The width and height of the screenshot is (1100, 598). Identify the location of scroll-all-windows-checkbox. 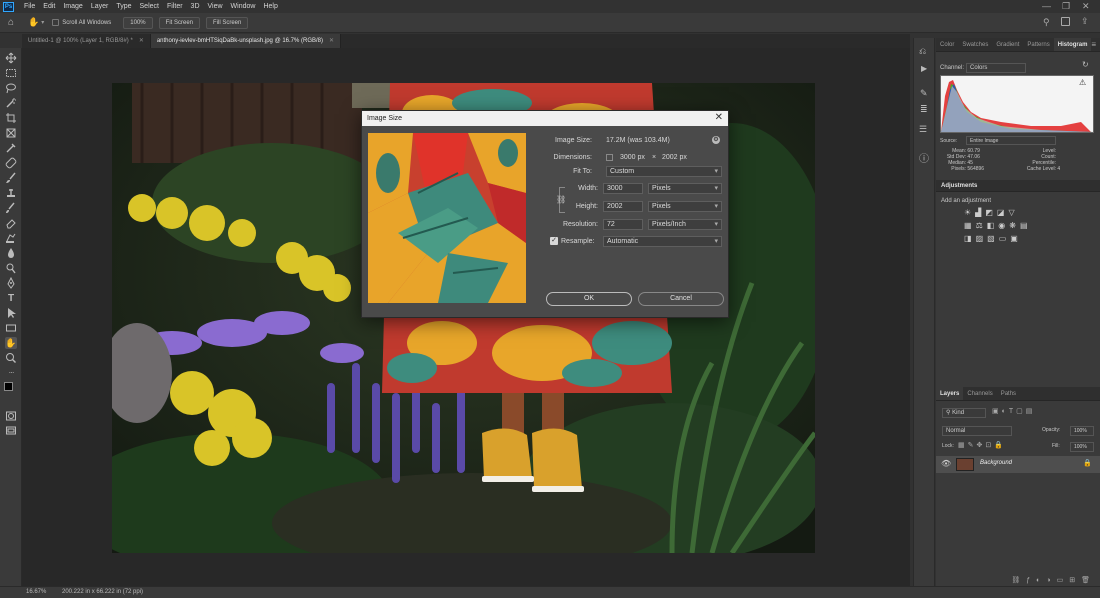
(56, 22).